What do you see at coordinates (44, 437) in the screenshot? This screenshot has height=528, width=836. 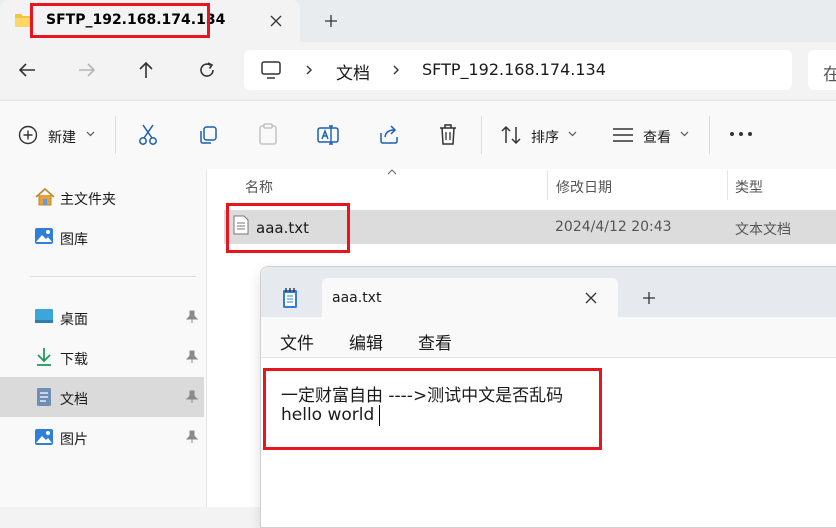 I see `pictures-icon` at bounding box center [44, 437].